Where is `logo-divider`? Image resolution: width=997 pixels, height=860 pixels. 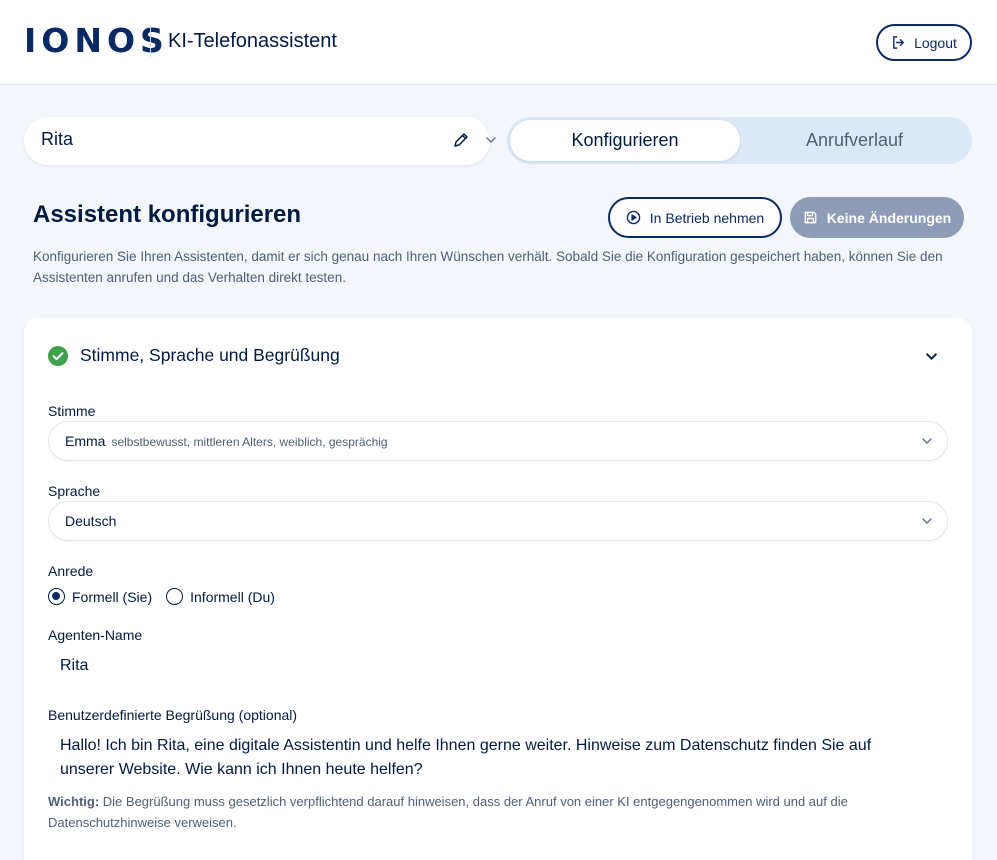
logo-divider is located at coordinates (150, 41).